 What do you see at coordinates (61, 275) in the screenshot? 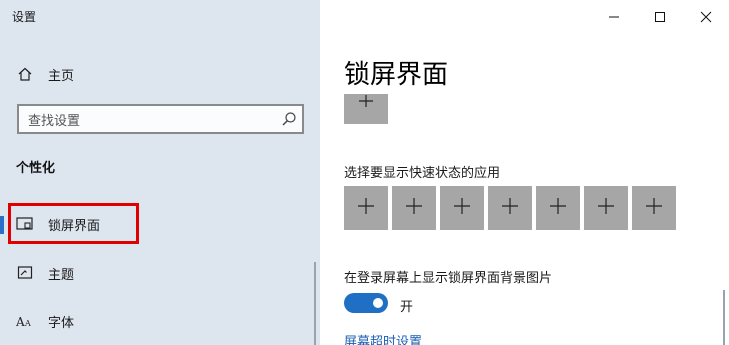
I see `sidebar-item-label: 主题` at bounding box center [61, 275].